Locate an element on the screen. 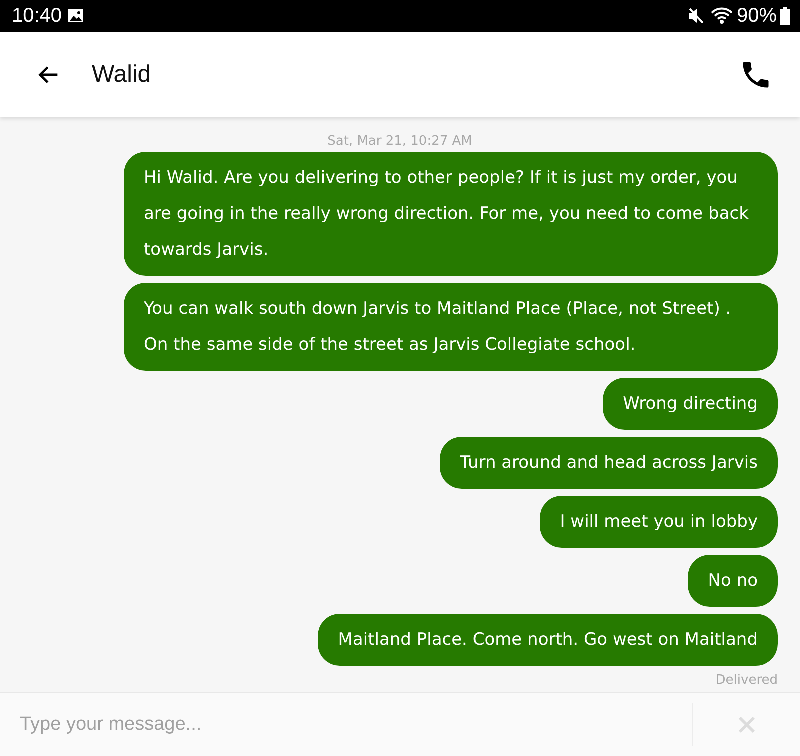 This screenshot has height=756, width=800. message-bubble: You can walk south down Jarvis to Maitland Place (Place, not Street) . On the same side of the street as Jarvis Collegiate school. is located at coordinates (451, 327).